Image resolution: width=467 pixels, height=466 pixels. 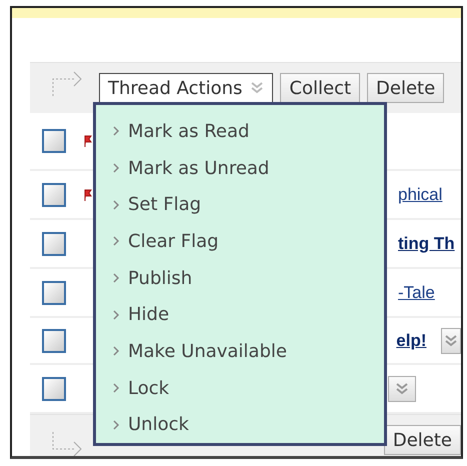 I want to click on thread-actions-button: Thread Actions, so click(x=186, y=88).